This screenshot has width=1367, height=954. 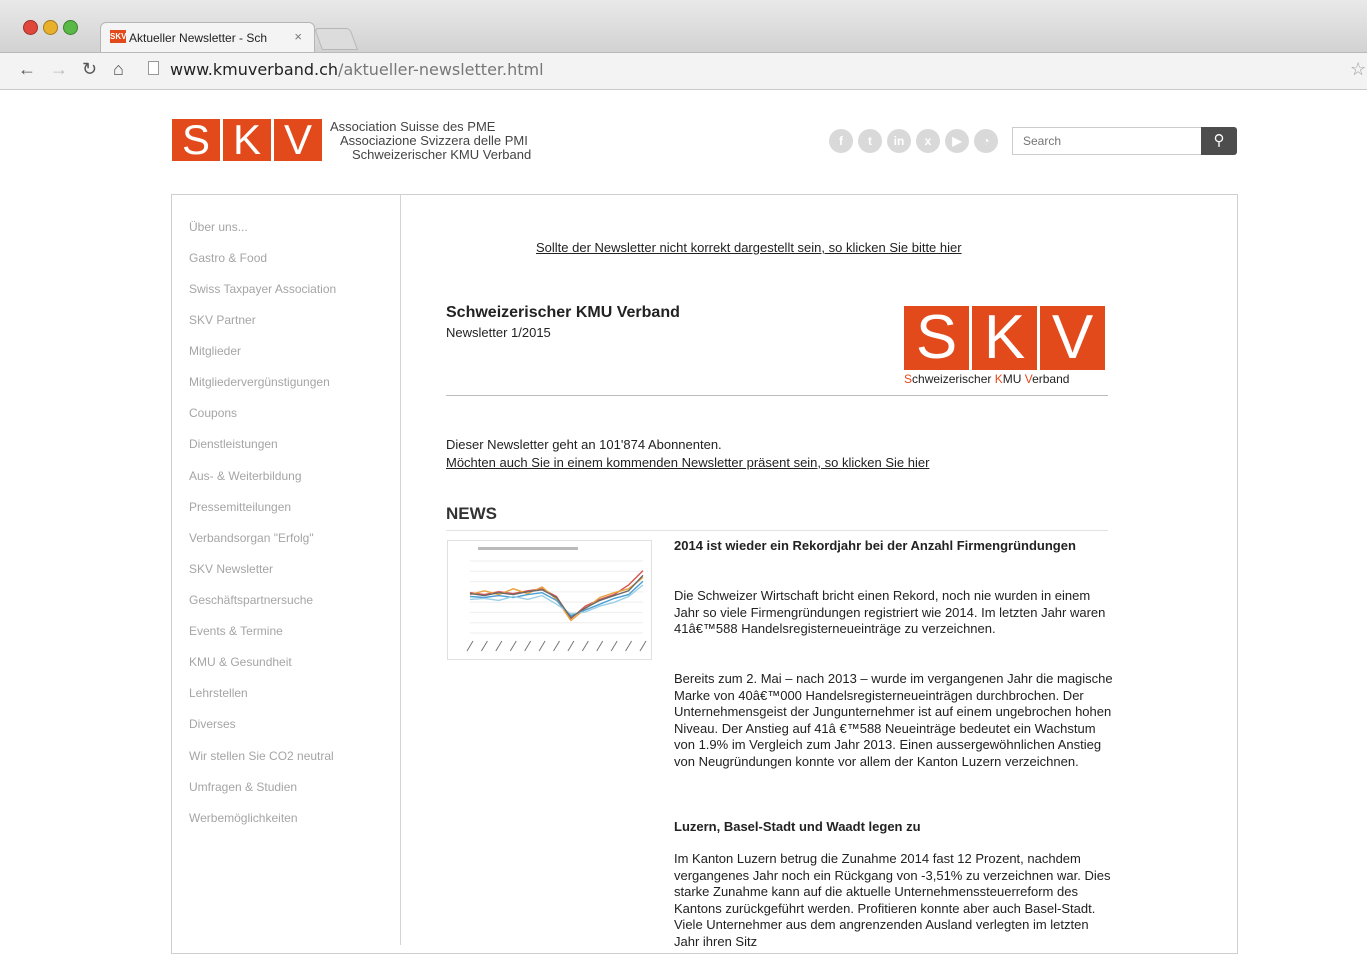 I want to click on sidebar-item-swiss-taxpayer: Swiss Taxpayer Association, so click(x=262, y=289).